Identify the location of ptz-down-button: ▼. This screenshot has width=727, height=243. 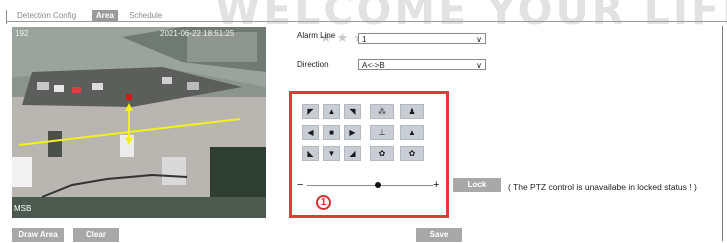
(331, 153).